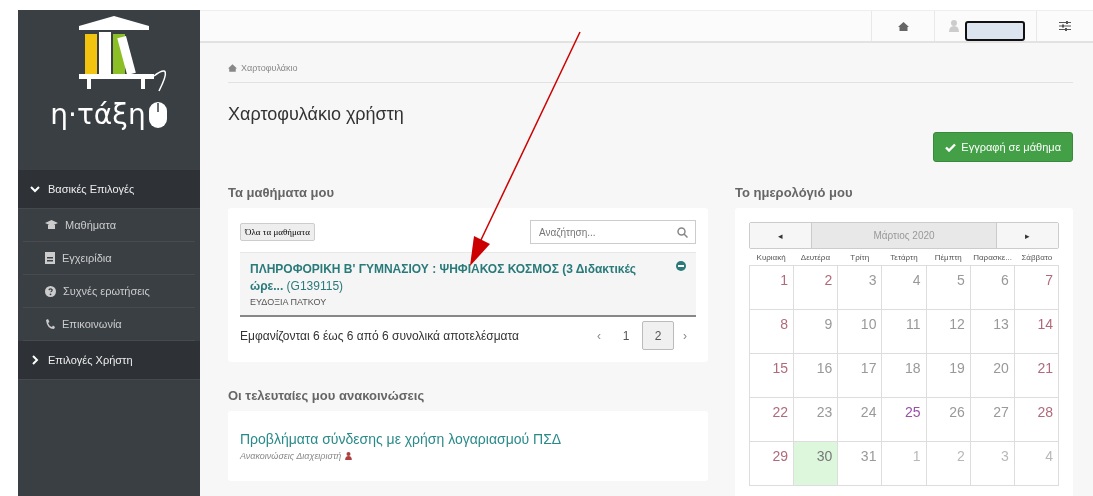  What do you see at coordinates (289, 302) in the screenshot?
I see `course-teacher: ΕΥΔΟΞΙΑ ΠΑΤΚΟΥ` at bounding box center [289, 302].